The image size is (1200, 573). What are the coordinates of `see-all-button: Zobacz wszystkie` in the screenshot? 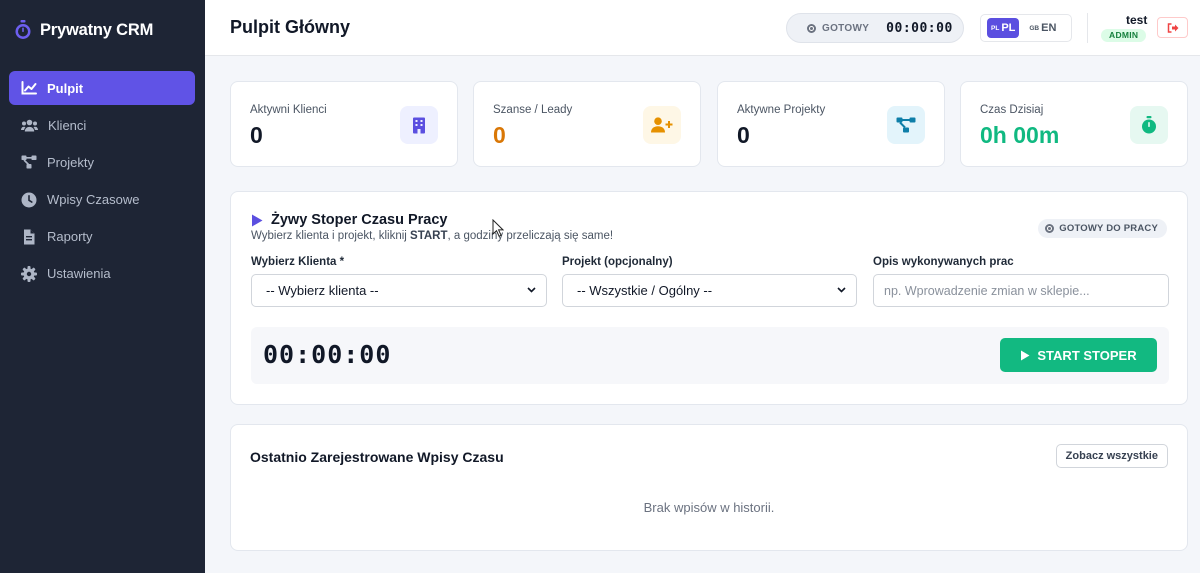 It's located at (1111, 456).